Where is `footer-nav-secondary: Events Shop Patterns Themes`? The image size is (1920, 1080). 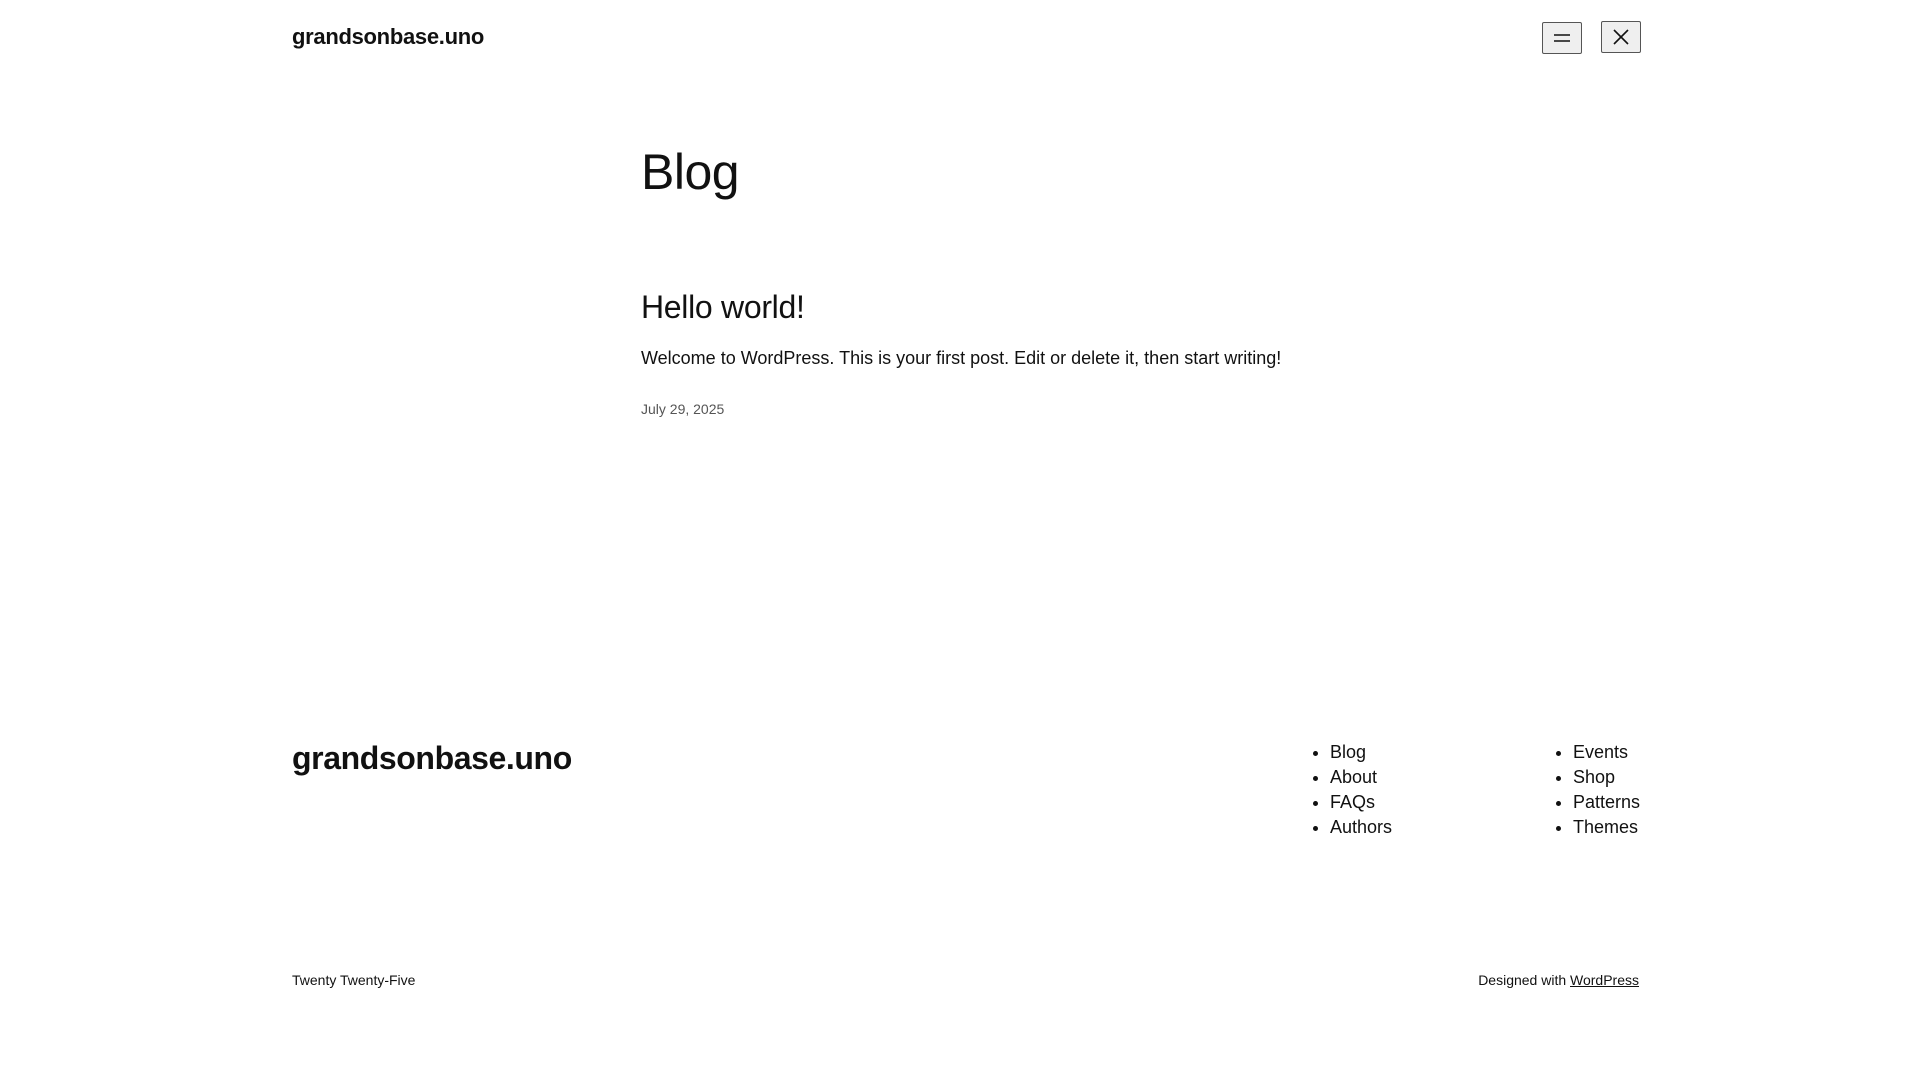
footer-nav-secondary: Events Shop Patterns Themes is located at coordinates (1596, 790).